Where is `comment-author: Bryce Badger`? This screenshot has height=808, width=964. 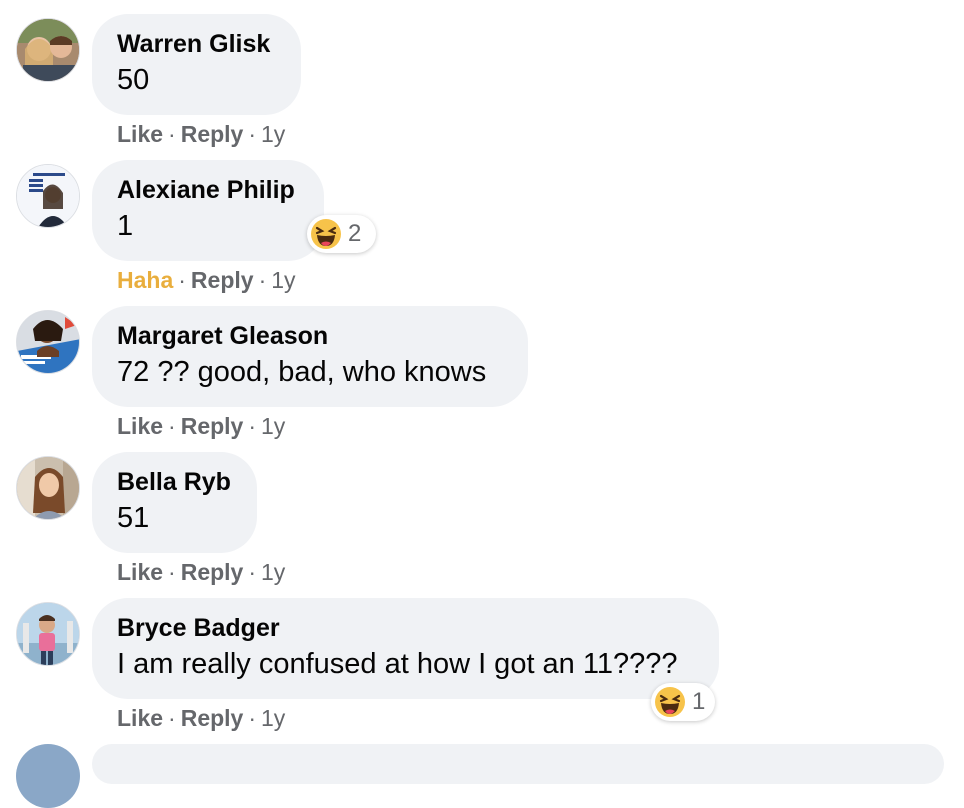 comment-author: Bryce Badger is located at coordinates (405, 628).